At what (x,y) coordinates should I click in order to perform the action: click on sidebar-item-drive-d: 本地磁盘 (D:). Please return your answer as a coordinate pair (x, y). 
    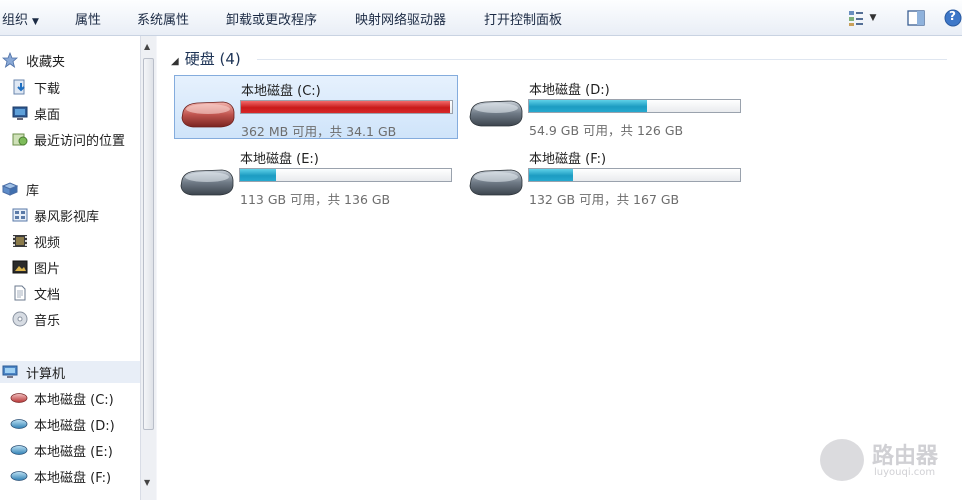
    Looking at the image, I should click on (70, 424).